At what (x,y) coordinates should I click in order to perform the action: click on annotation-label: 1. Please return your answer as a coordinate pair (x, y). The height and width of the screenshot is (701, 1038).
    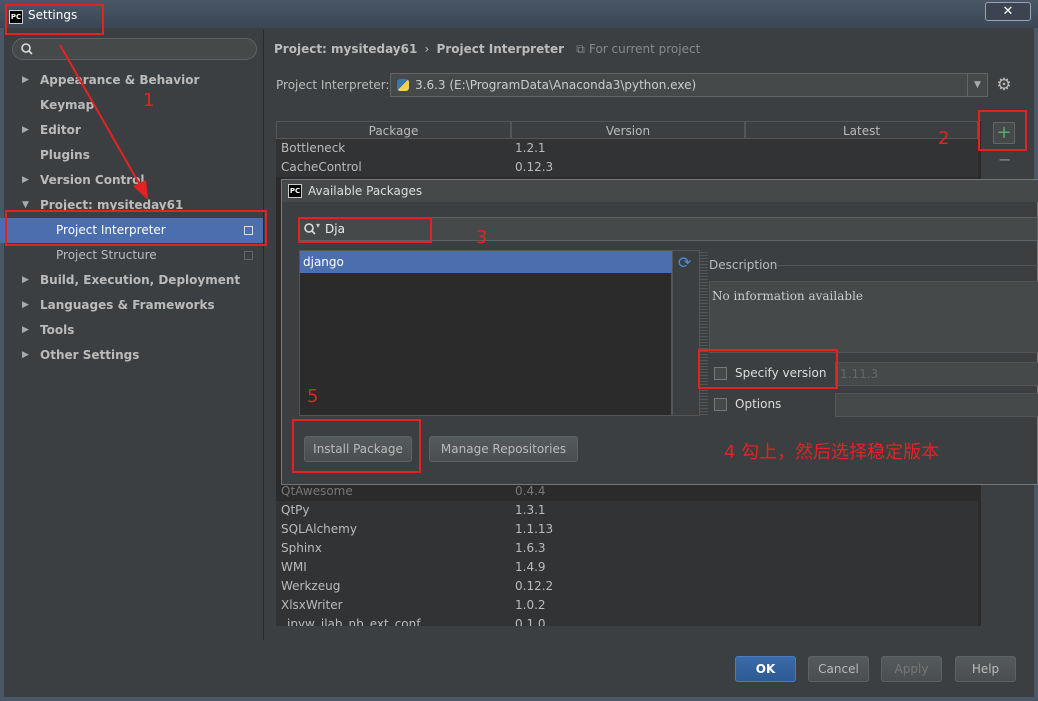
    Looking at the image, I should click on (149, 100).